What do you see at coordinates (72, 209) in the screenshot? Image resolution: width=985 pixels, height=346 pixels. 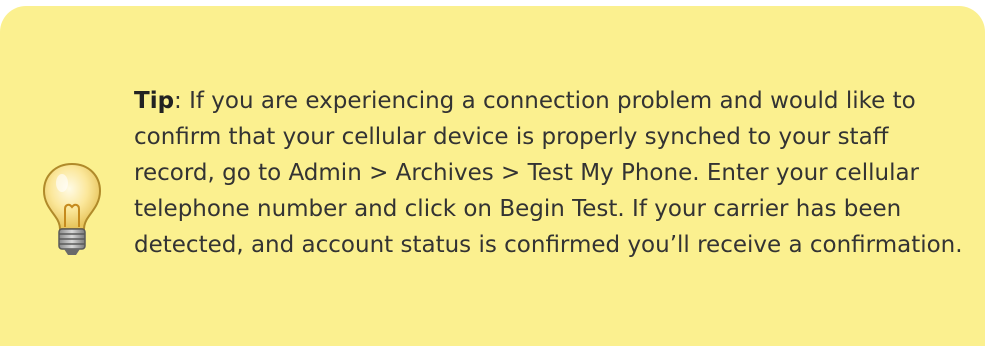 I see `lightbulb-icon` at bounding box center [72, 209].